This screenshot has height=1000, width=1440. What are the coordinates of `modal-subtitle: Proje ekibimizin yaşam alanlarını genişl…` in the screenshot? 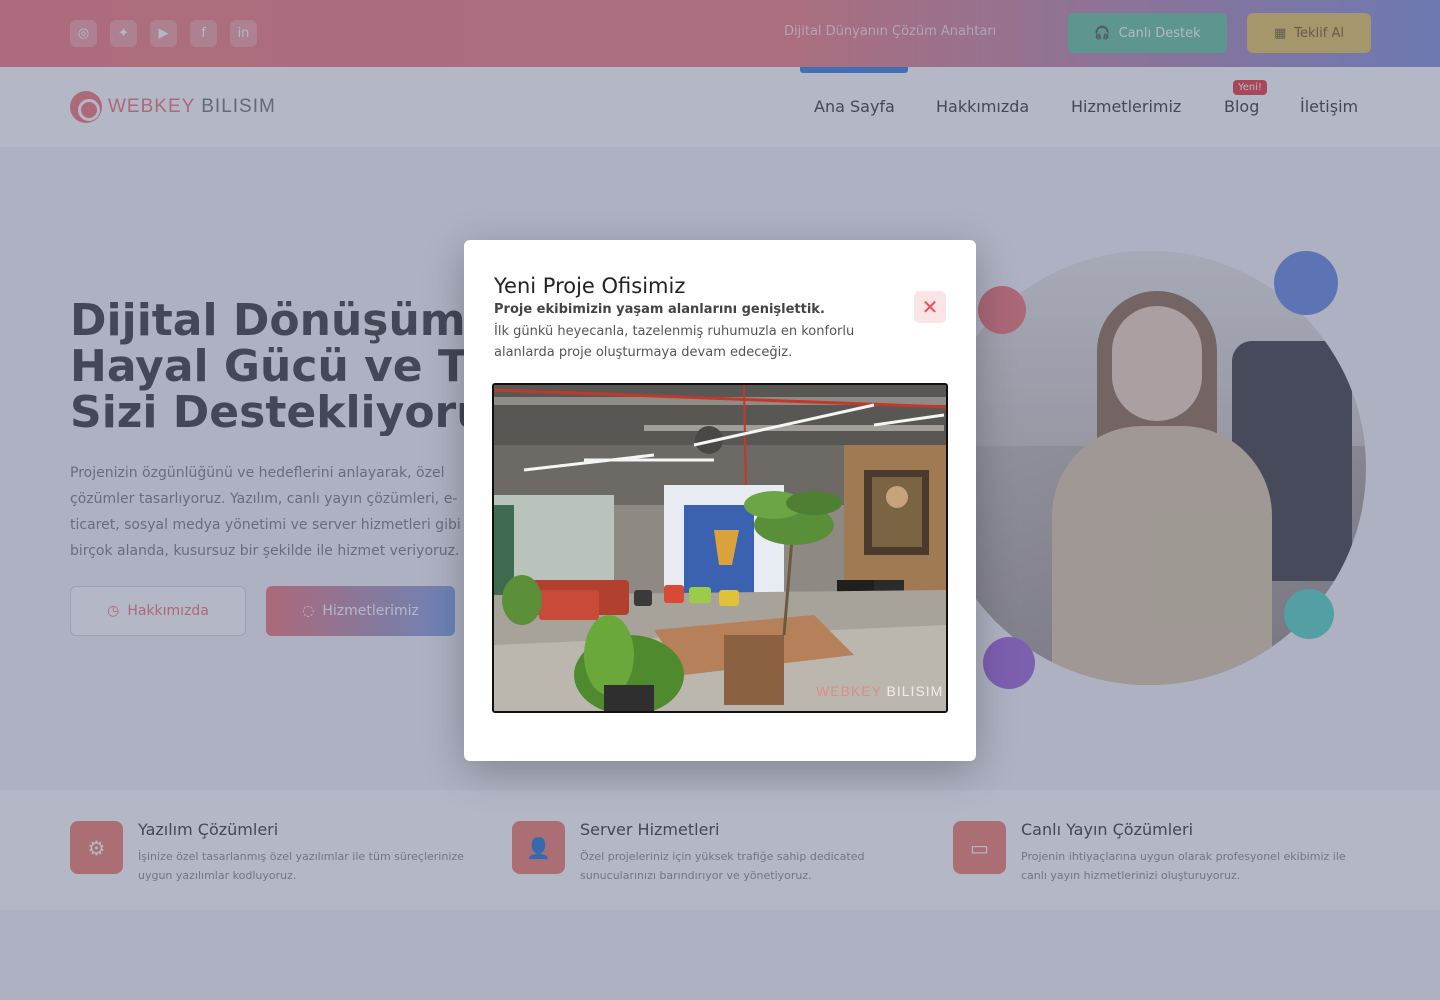 It's located at (659, 309).